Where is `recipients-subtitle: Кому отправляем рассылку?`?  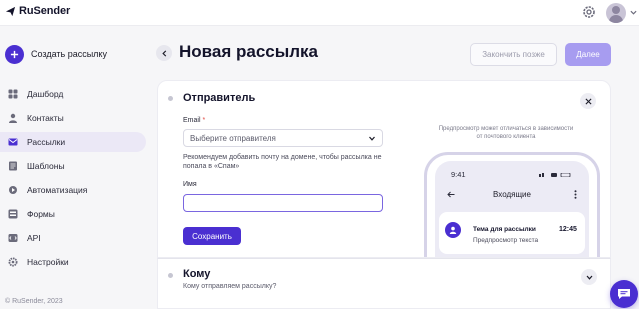 recipients-subtitle: Кому отправляем рассылку? is located at coordinates (230, 286).